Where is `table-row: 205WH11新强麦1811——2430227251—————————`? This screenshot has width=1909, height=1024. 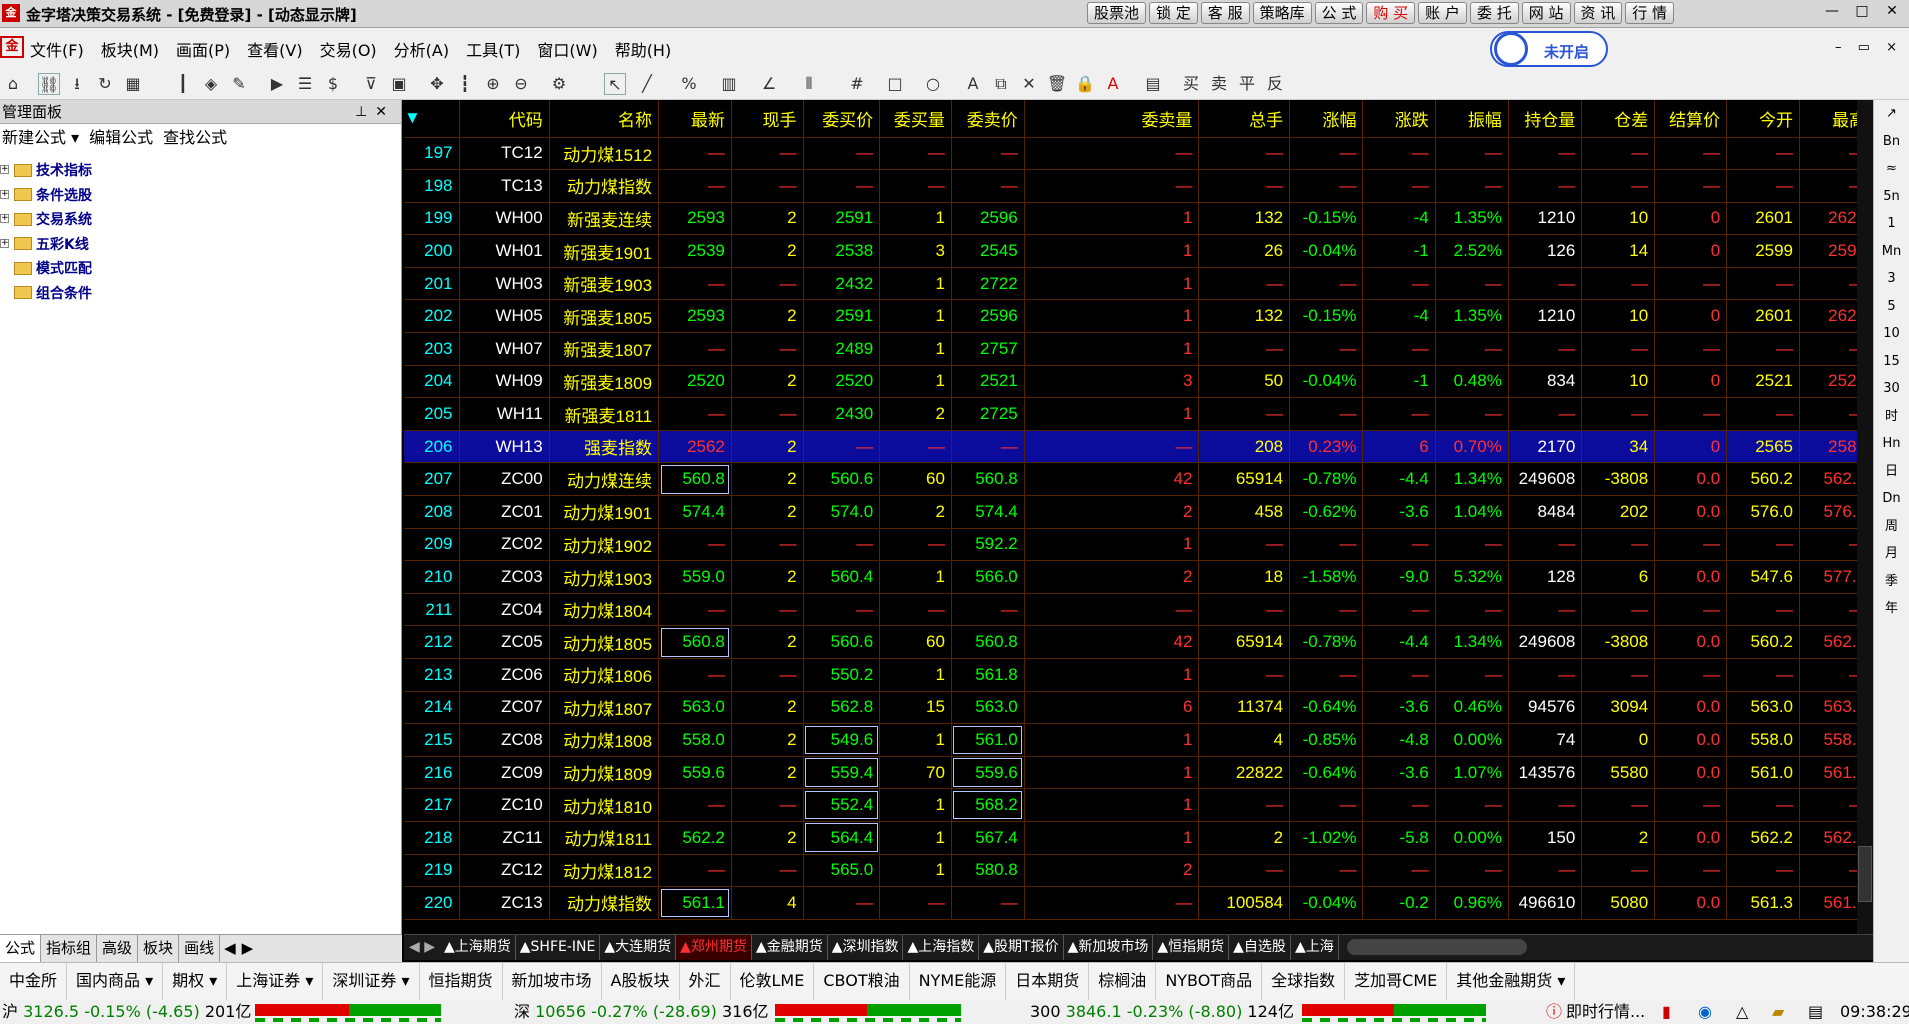 table-row: 205WH11新强麦1811——2430227251————————— is located at coordinates (1138, 414).